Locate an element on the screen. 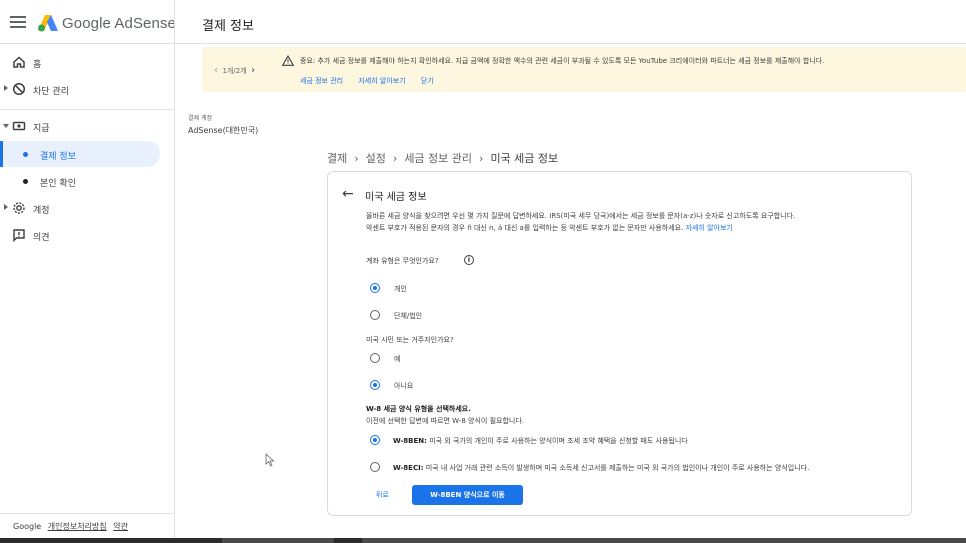 This screenshot has height=543, width=966. w8ben-code: W-8BEN: is located at coordinates (410, 441).